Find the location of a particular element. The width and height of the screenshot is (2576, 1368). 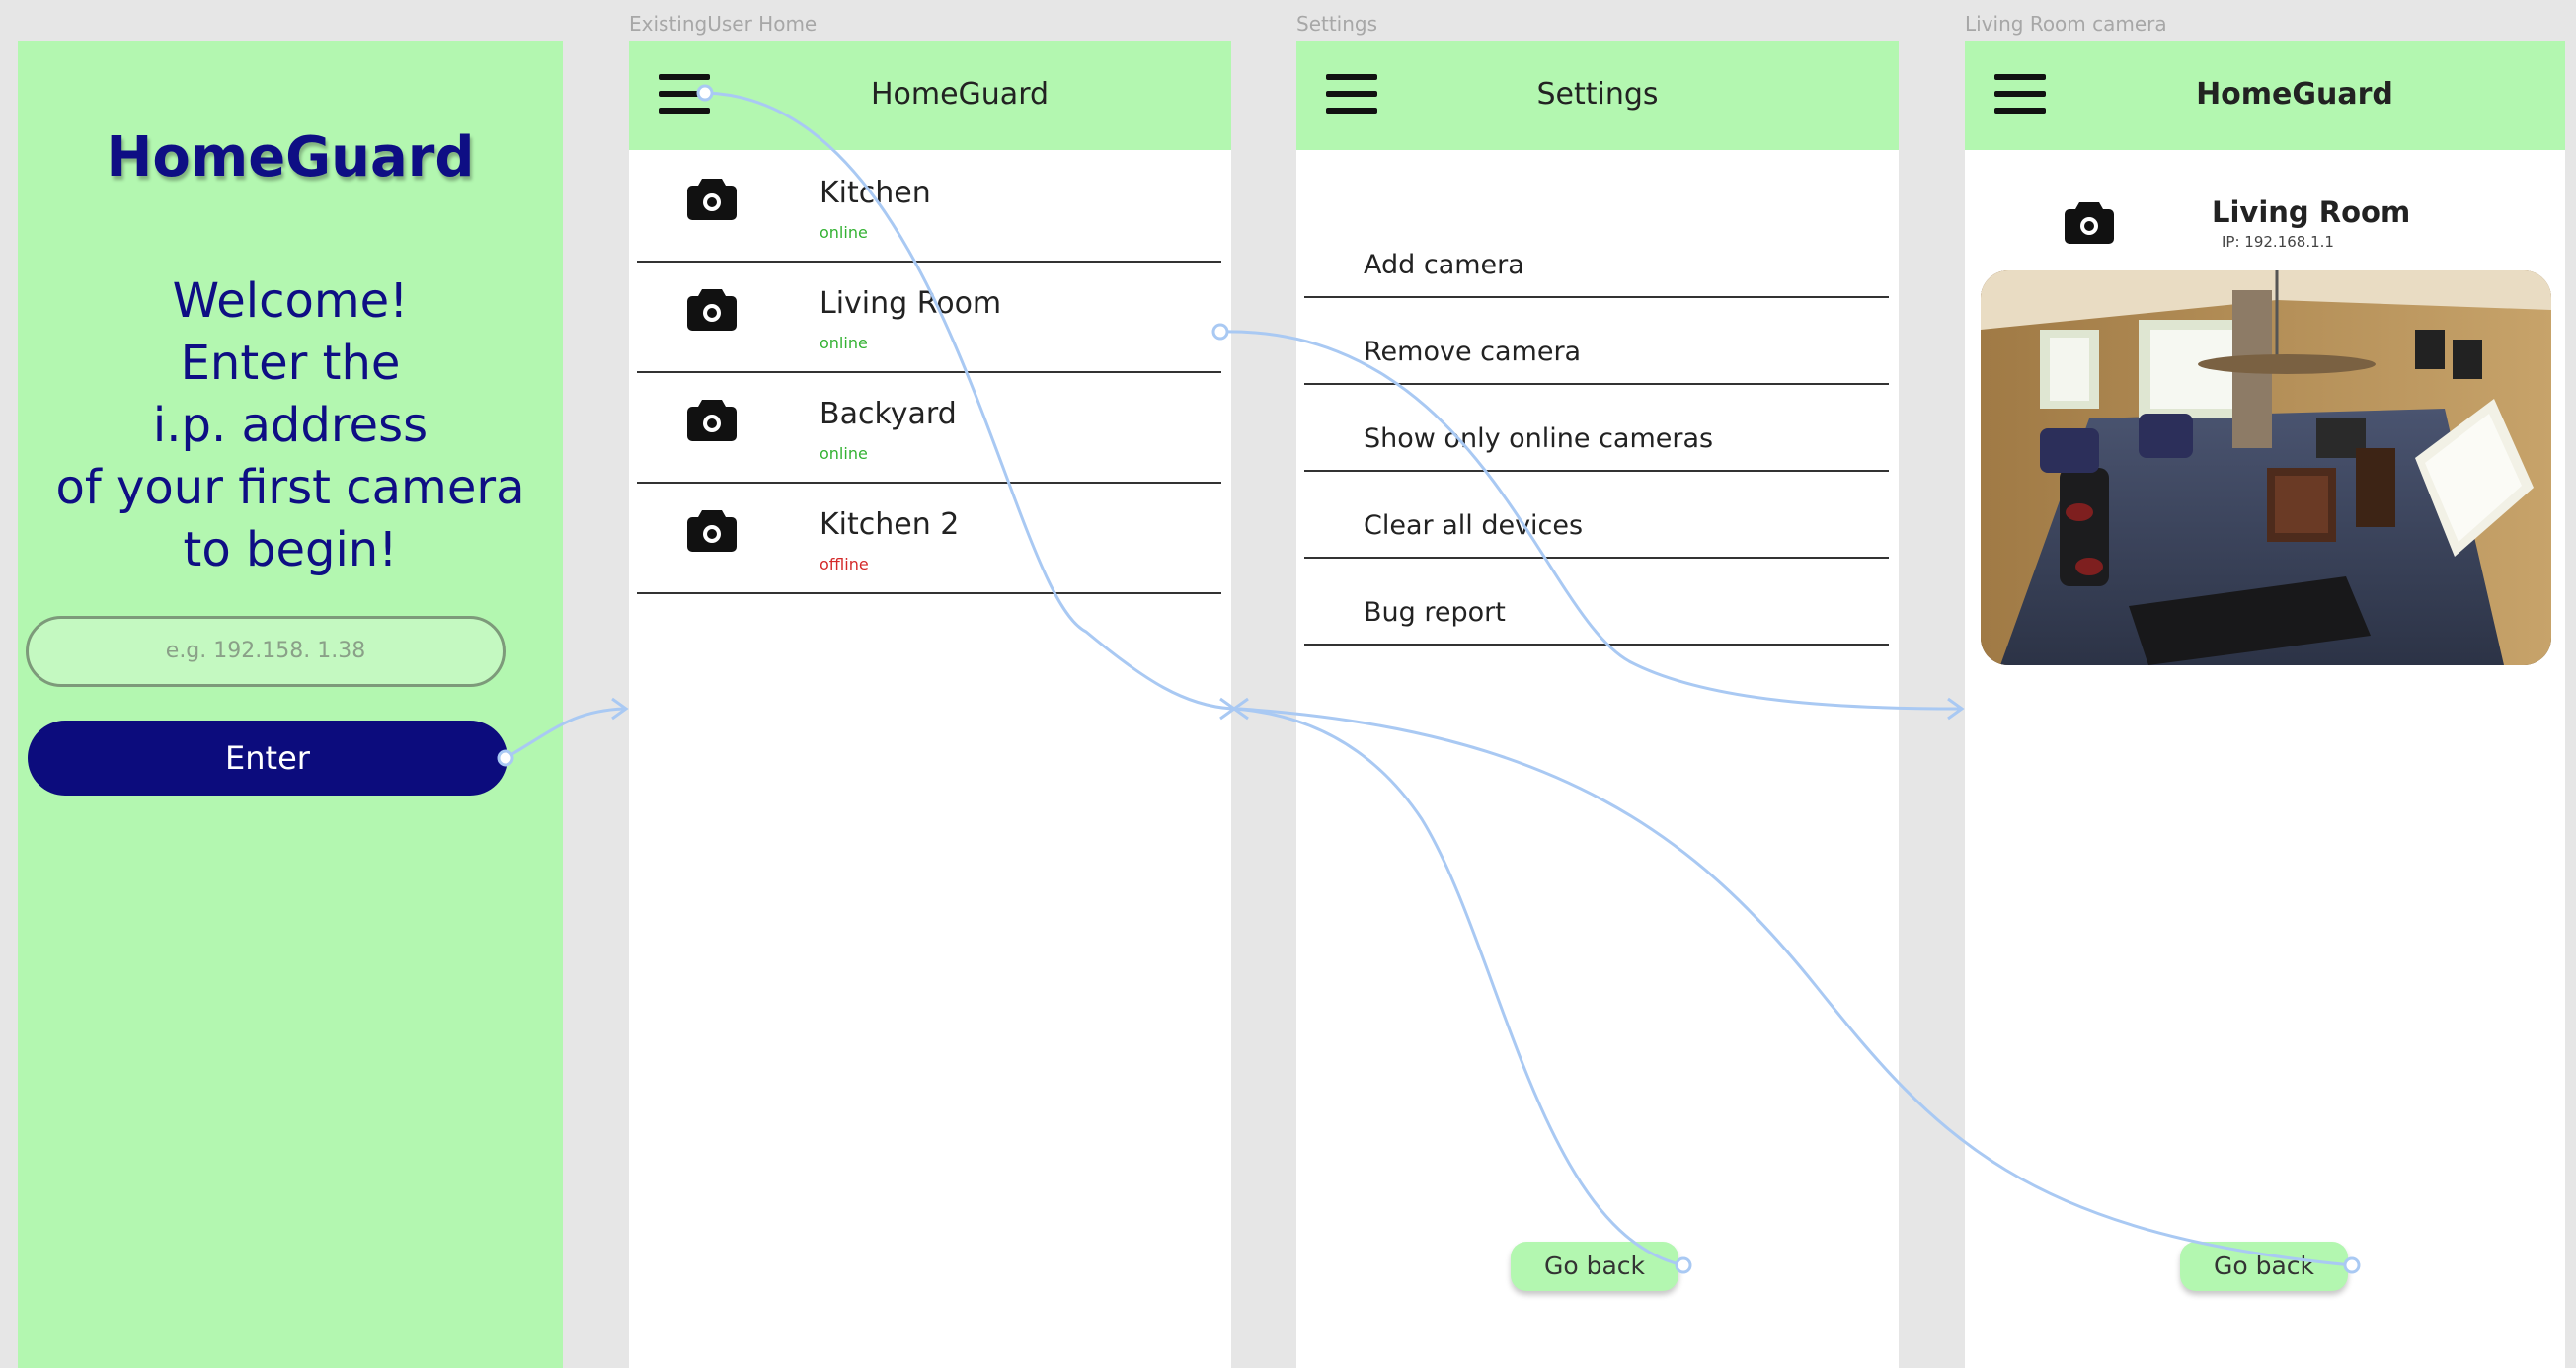

enter-button: Enter is located at coordinates (267, 758).